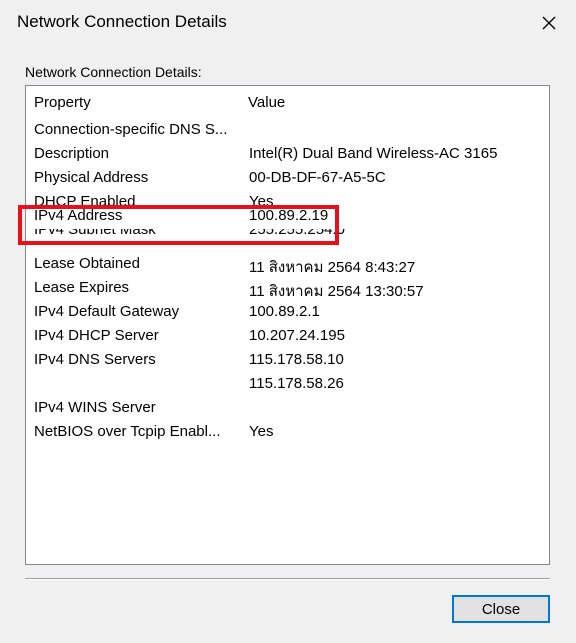 The image size is (576, 643). I want to click on value-cell: 11 สิงหาคม 2564 13:30:57, so click(336, 291).